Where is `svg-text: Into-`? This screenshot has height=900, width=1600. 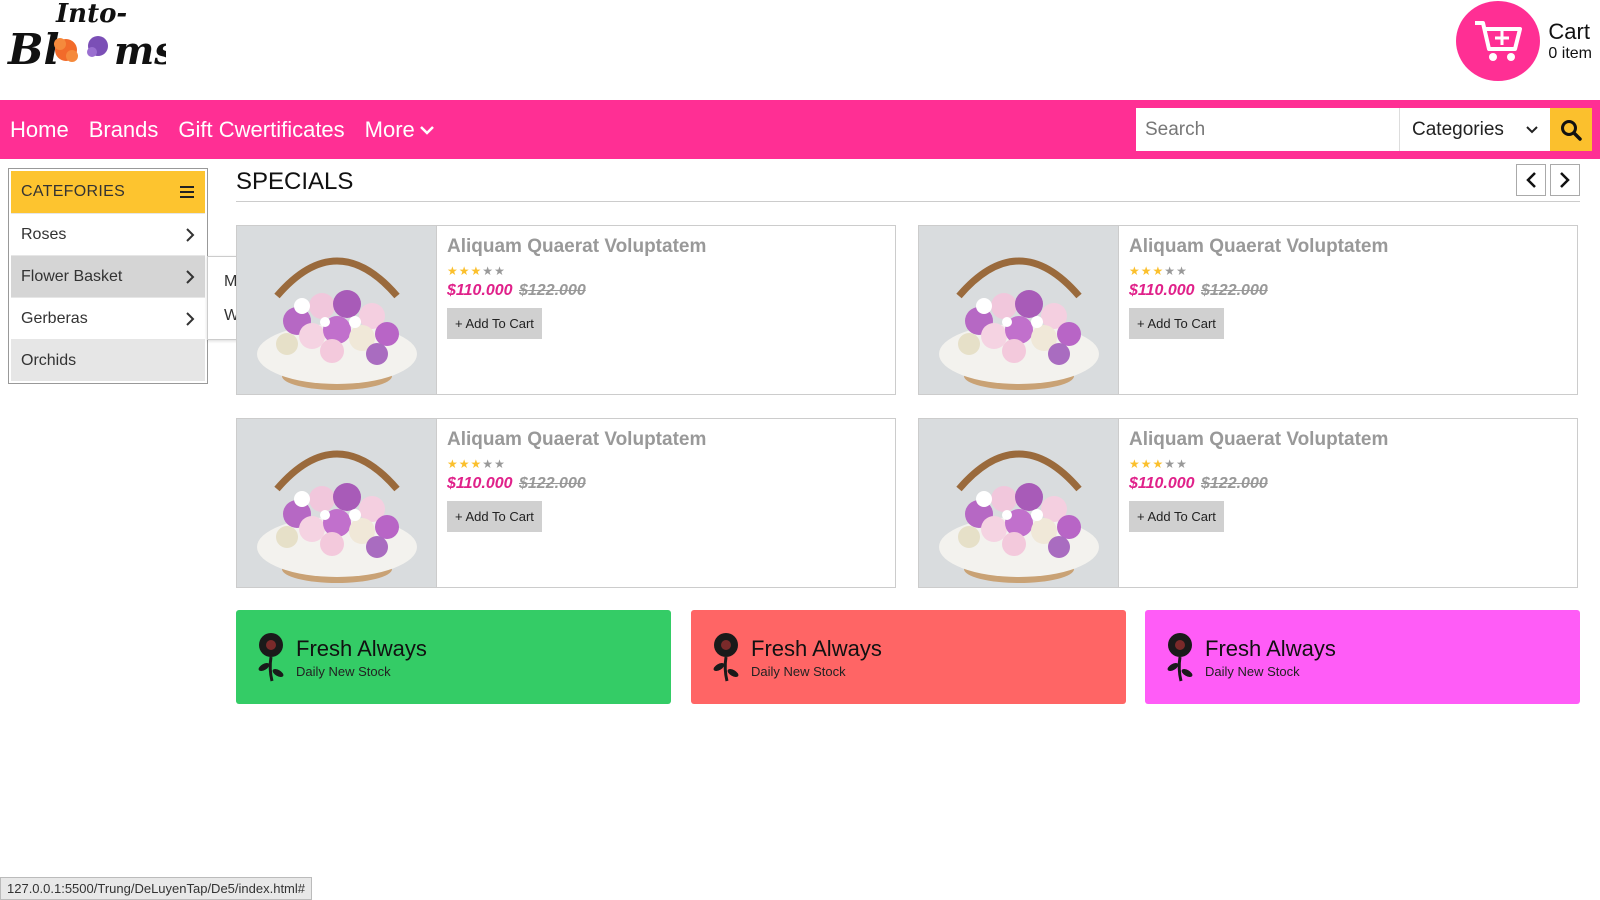
svg-text: Into- is located at coordinates (91, 14).